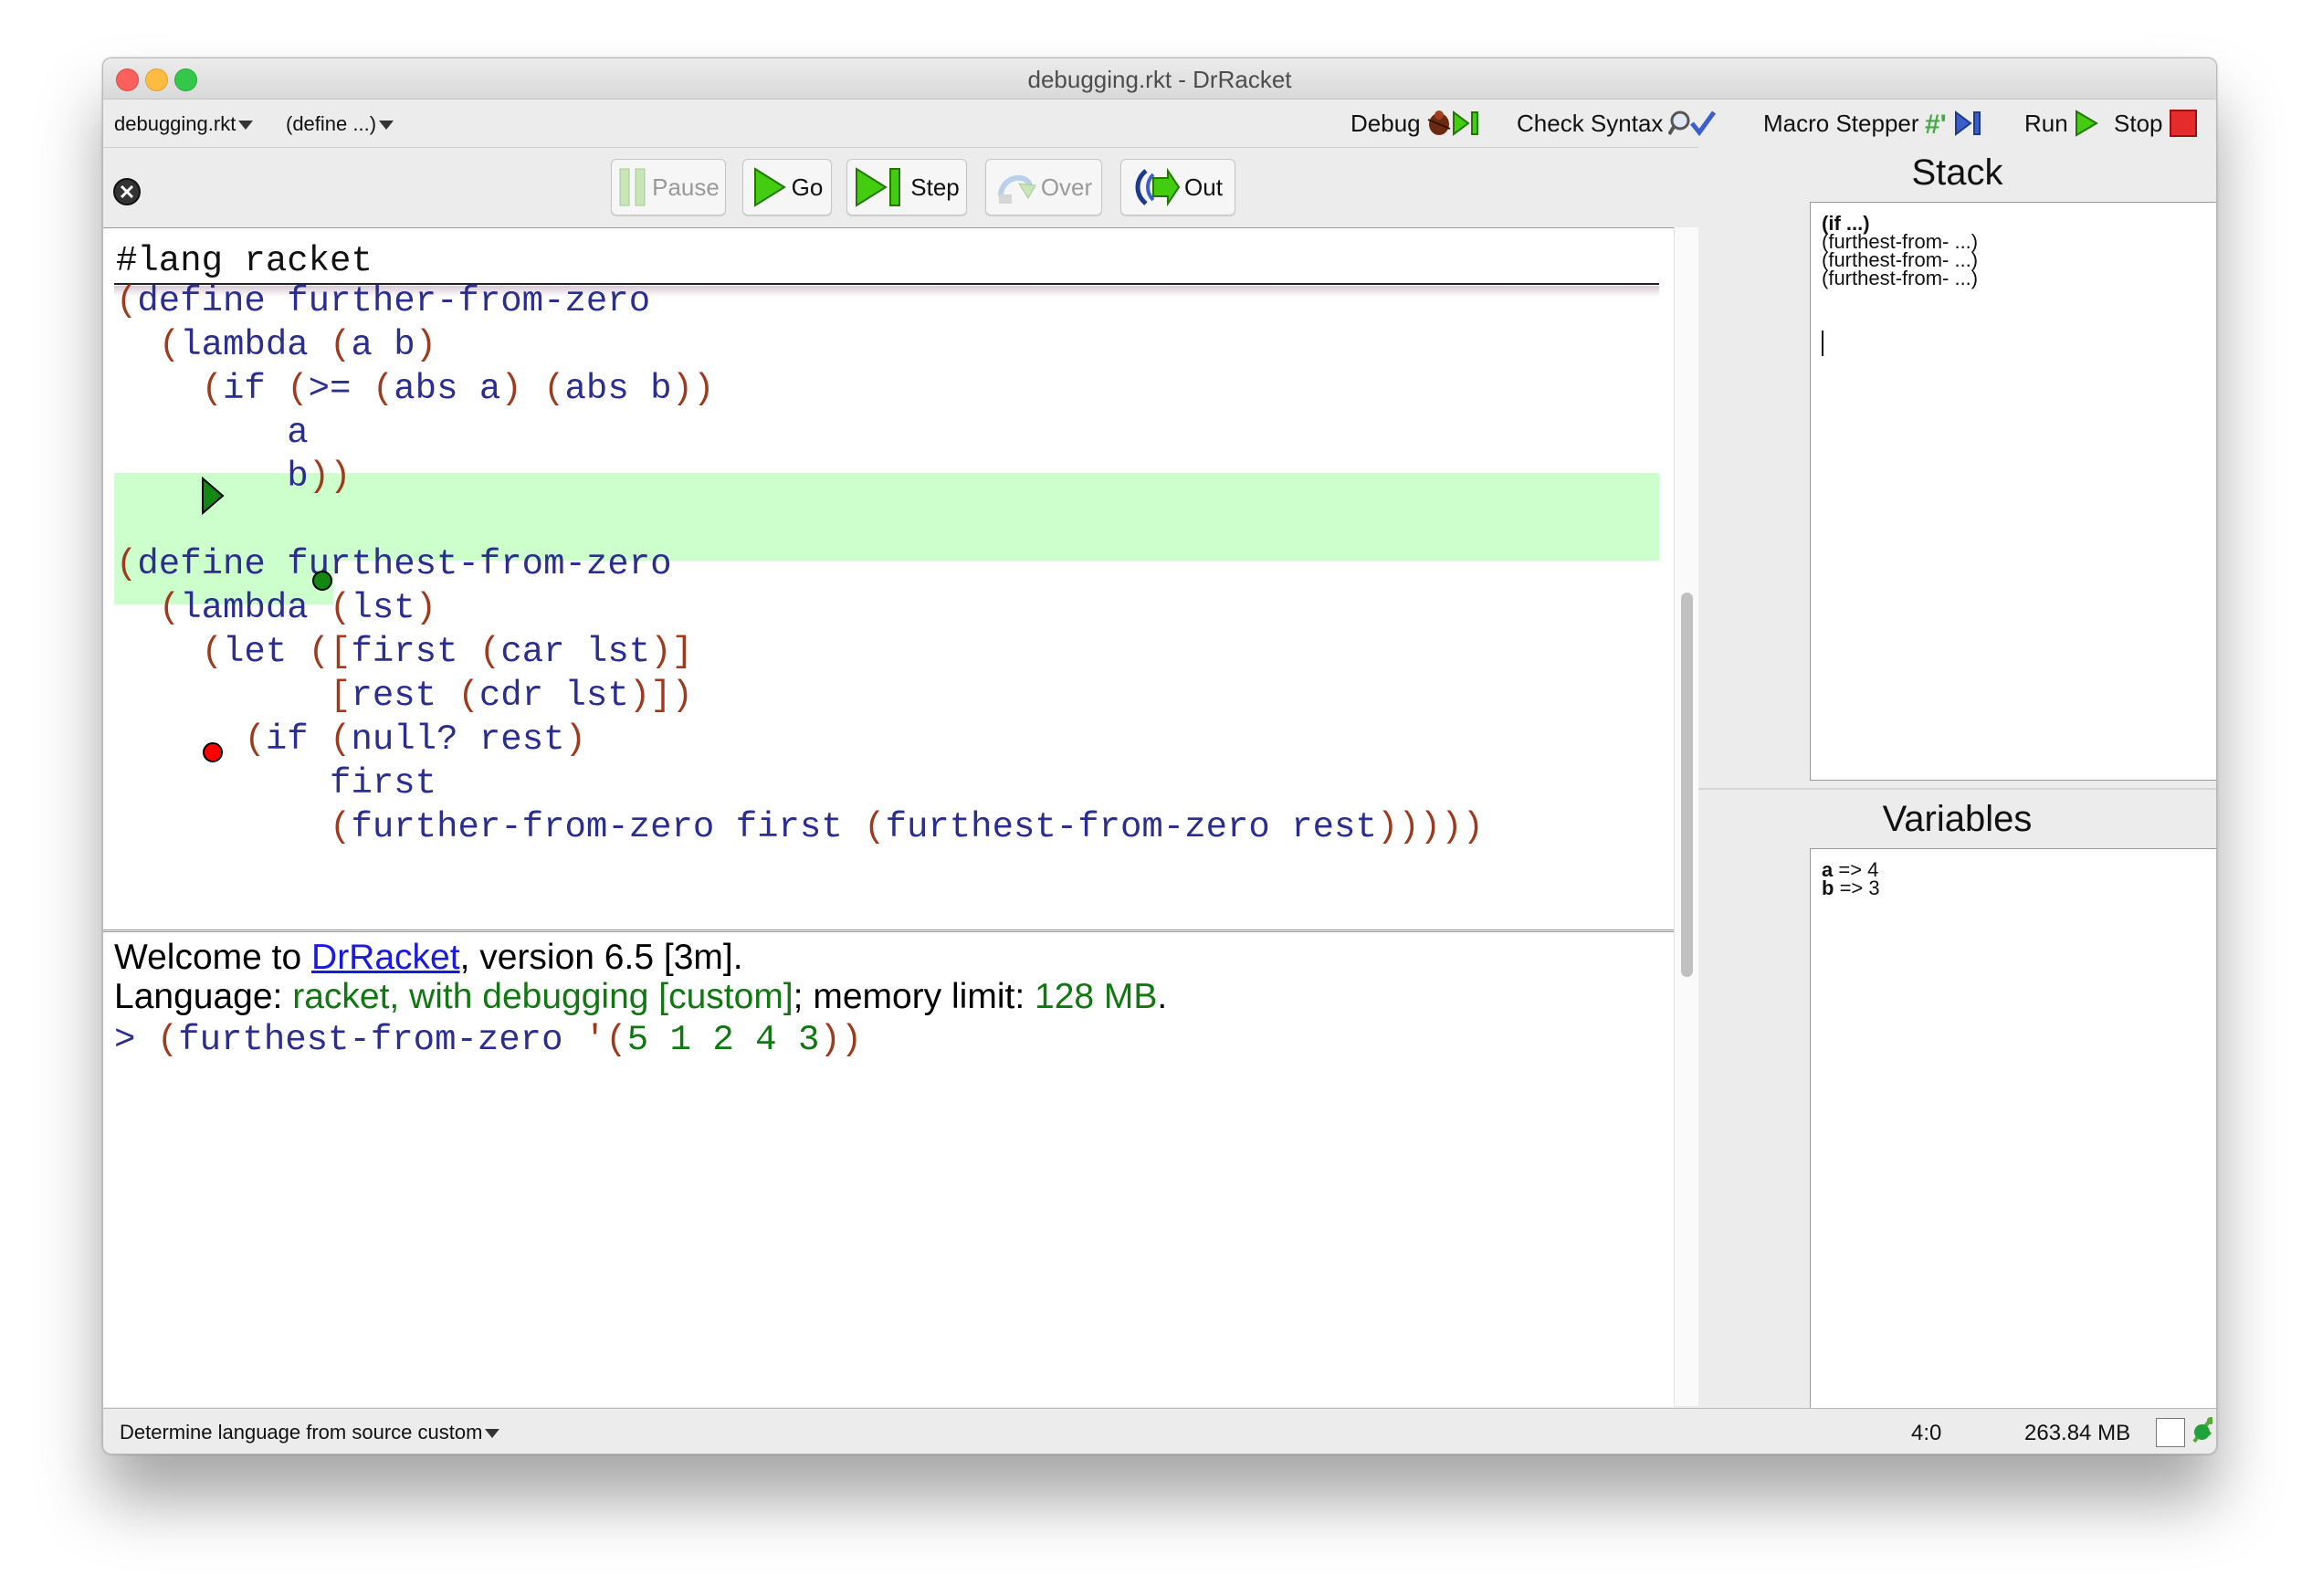 The image size is (2312, 1596). Describe the element at coordinates (341, 696) in the screenshot. I see `code-paren: [` at that location.